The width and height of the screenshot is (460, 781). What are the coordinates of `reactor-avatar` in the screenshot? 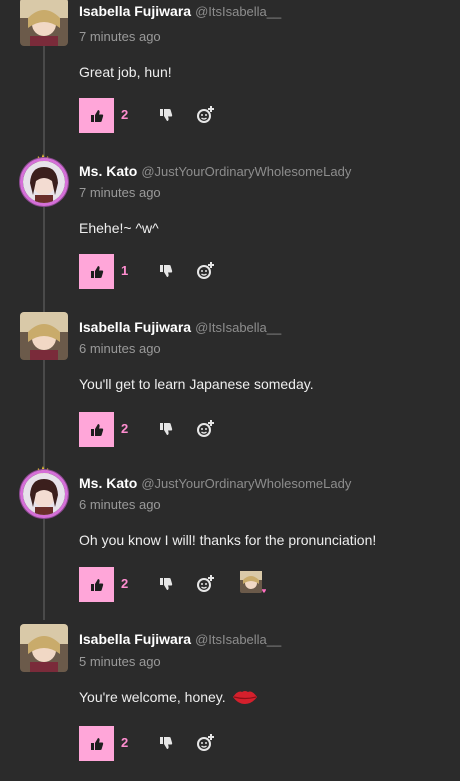 It's located at (253, 582).